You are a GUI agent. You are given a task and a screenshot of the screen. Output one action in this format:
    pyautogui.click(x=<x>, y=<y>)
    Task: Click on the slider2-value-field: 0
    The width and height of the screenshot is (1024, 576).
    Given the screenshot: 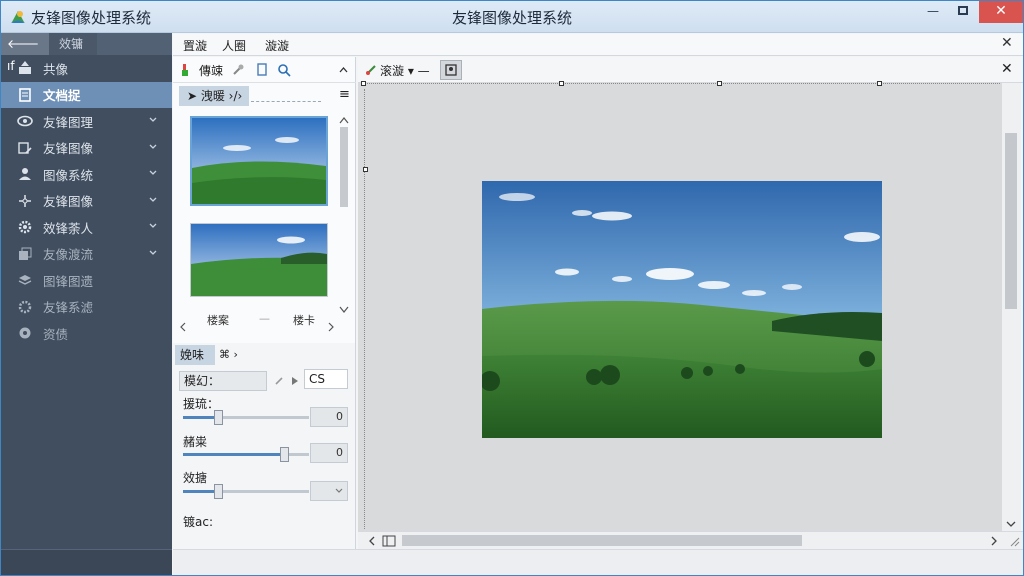 What is the action you would take?
    pyautogui.click(x=329, y=453)
    